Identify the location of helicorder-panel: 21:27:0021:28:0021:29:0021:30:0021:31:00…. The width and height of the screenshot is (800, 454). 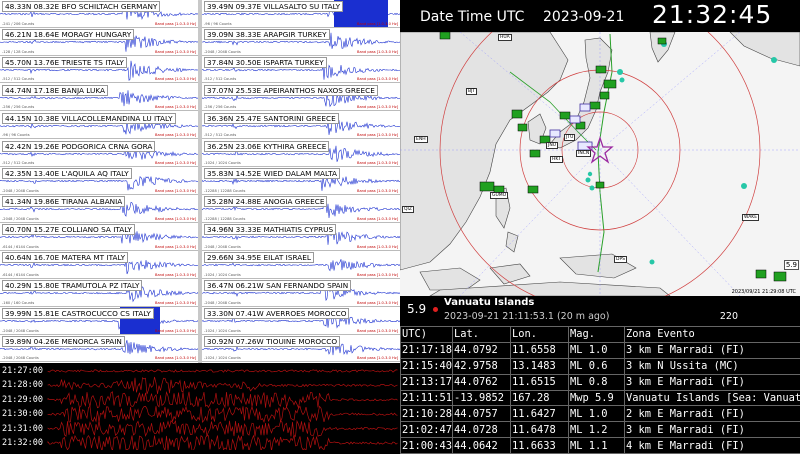
(200, 406).